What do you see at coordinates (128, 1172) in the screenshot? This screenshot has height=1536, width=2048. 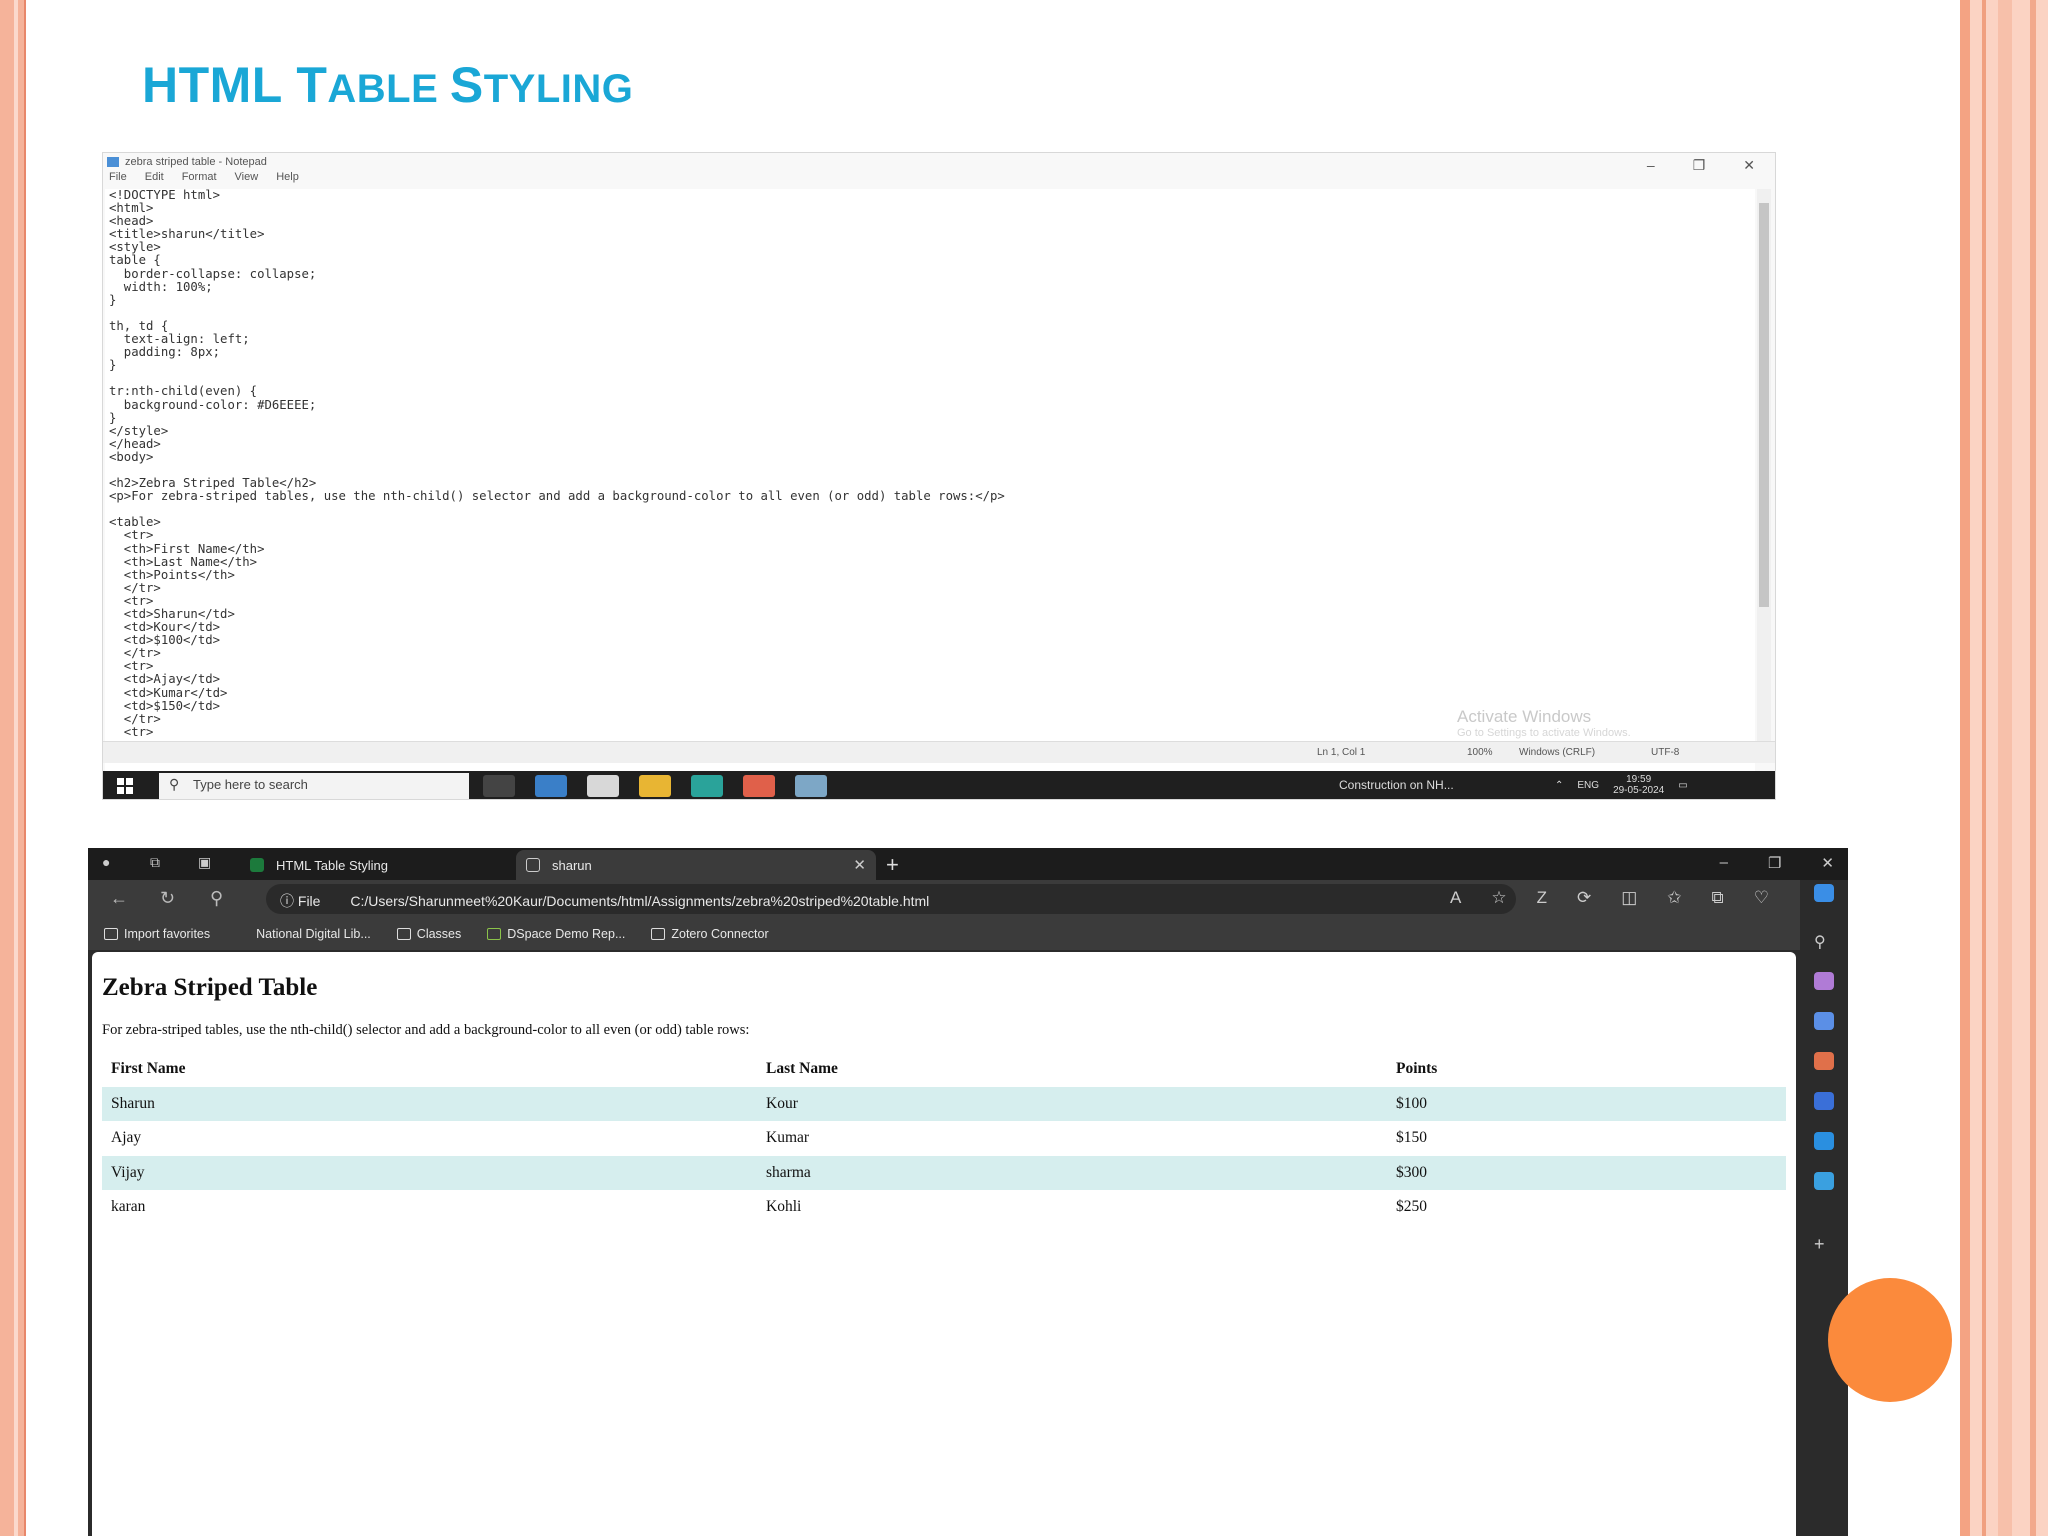 I see `table-cell: Vijay` at bounding box center [128, 1172].